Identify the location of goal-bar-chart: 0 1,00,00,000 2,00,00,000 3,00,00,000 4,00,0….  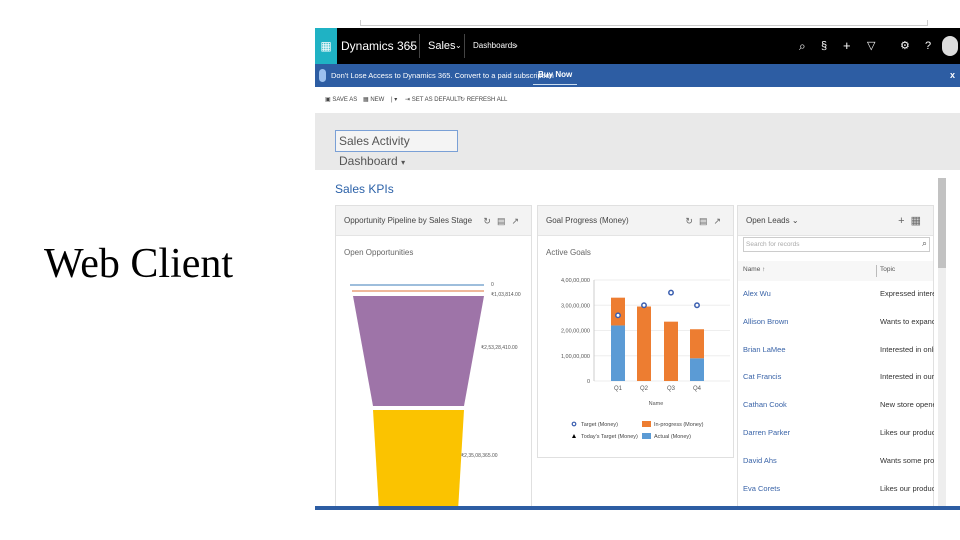
(645, 359).